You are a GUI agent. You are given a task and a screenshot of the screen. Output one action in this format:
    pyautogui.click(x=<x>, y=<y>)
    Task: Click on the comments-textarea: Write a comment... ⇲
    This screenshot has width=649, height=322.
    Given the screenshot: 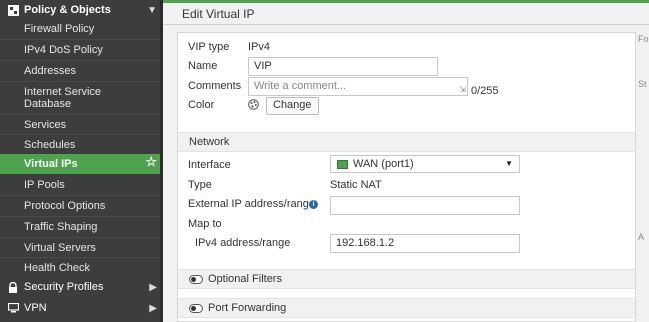 What is the action you would take?
    pyautogui.click(x=358, y=86)
    